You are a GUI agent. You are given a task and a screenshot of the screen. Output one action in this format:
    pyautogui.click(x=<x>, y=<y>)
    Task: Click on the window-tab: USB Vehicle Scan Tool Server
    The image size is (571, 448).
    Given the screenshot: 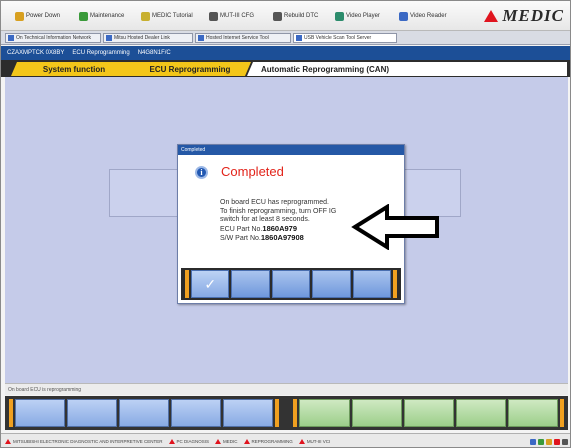 What is the action you would take?
    pyautogui.click(x=345, y=38)
    